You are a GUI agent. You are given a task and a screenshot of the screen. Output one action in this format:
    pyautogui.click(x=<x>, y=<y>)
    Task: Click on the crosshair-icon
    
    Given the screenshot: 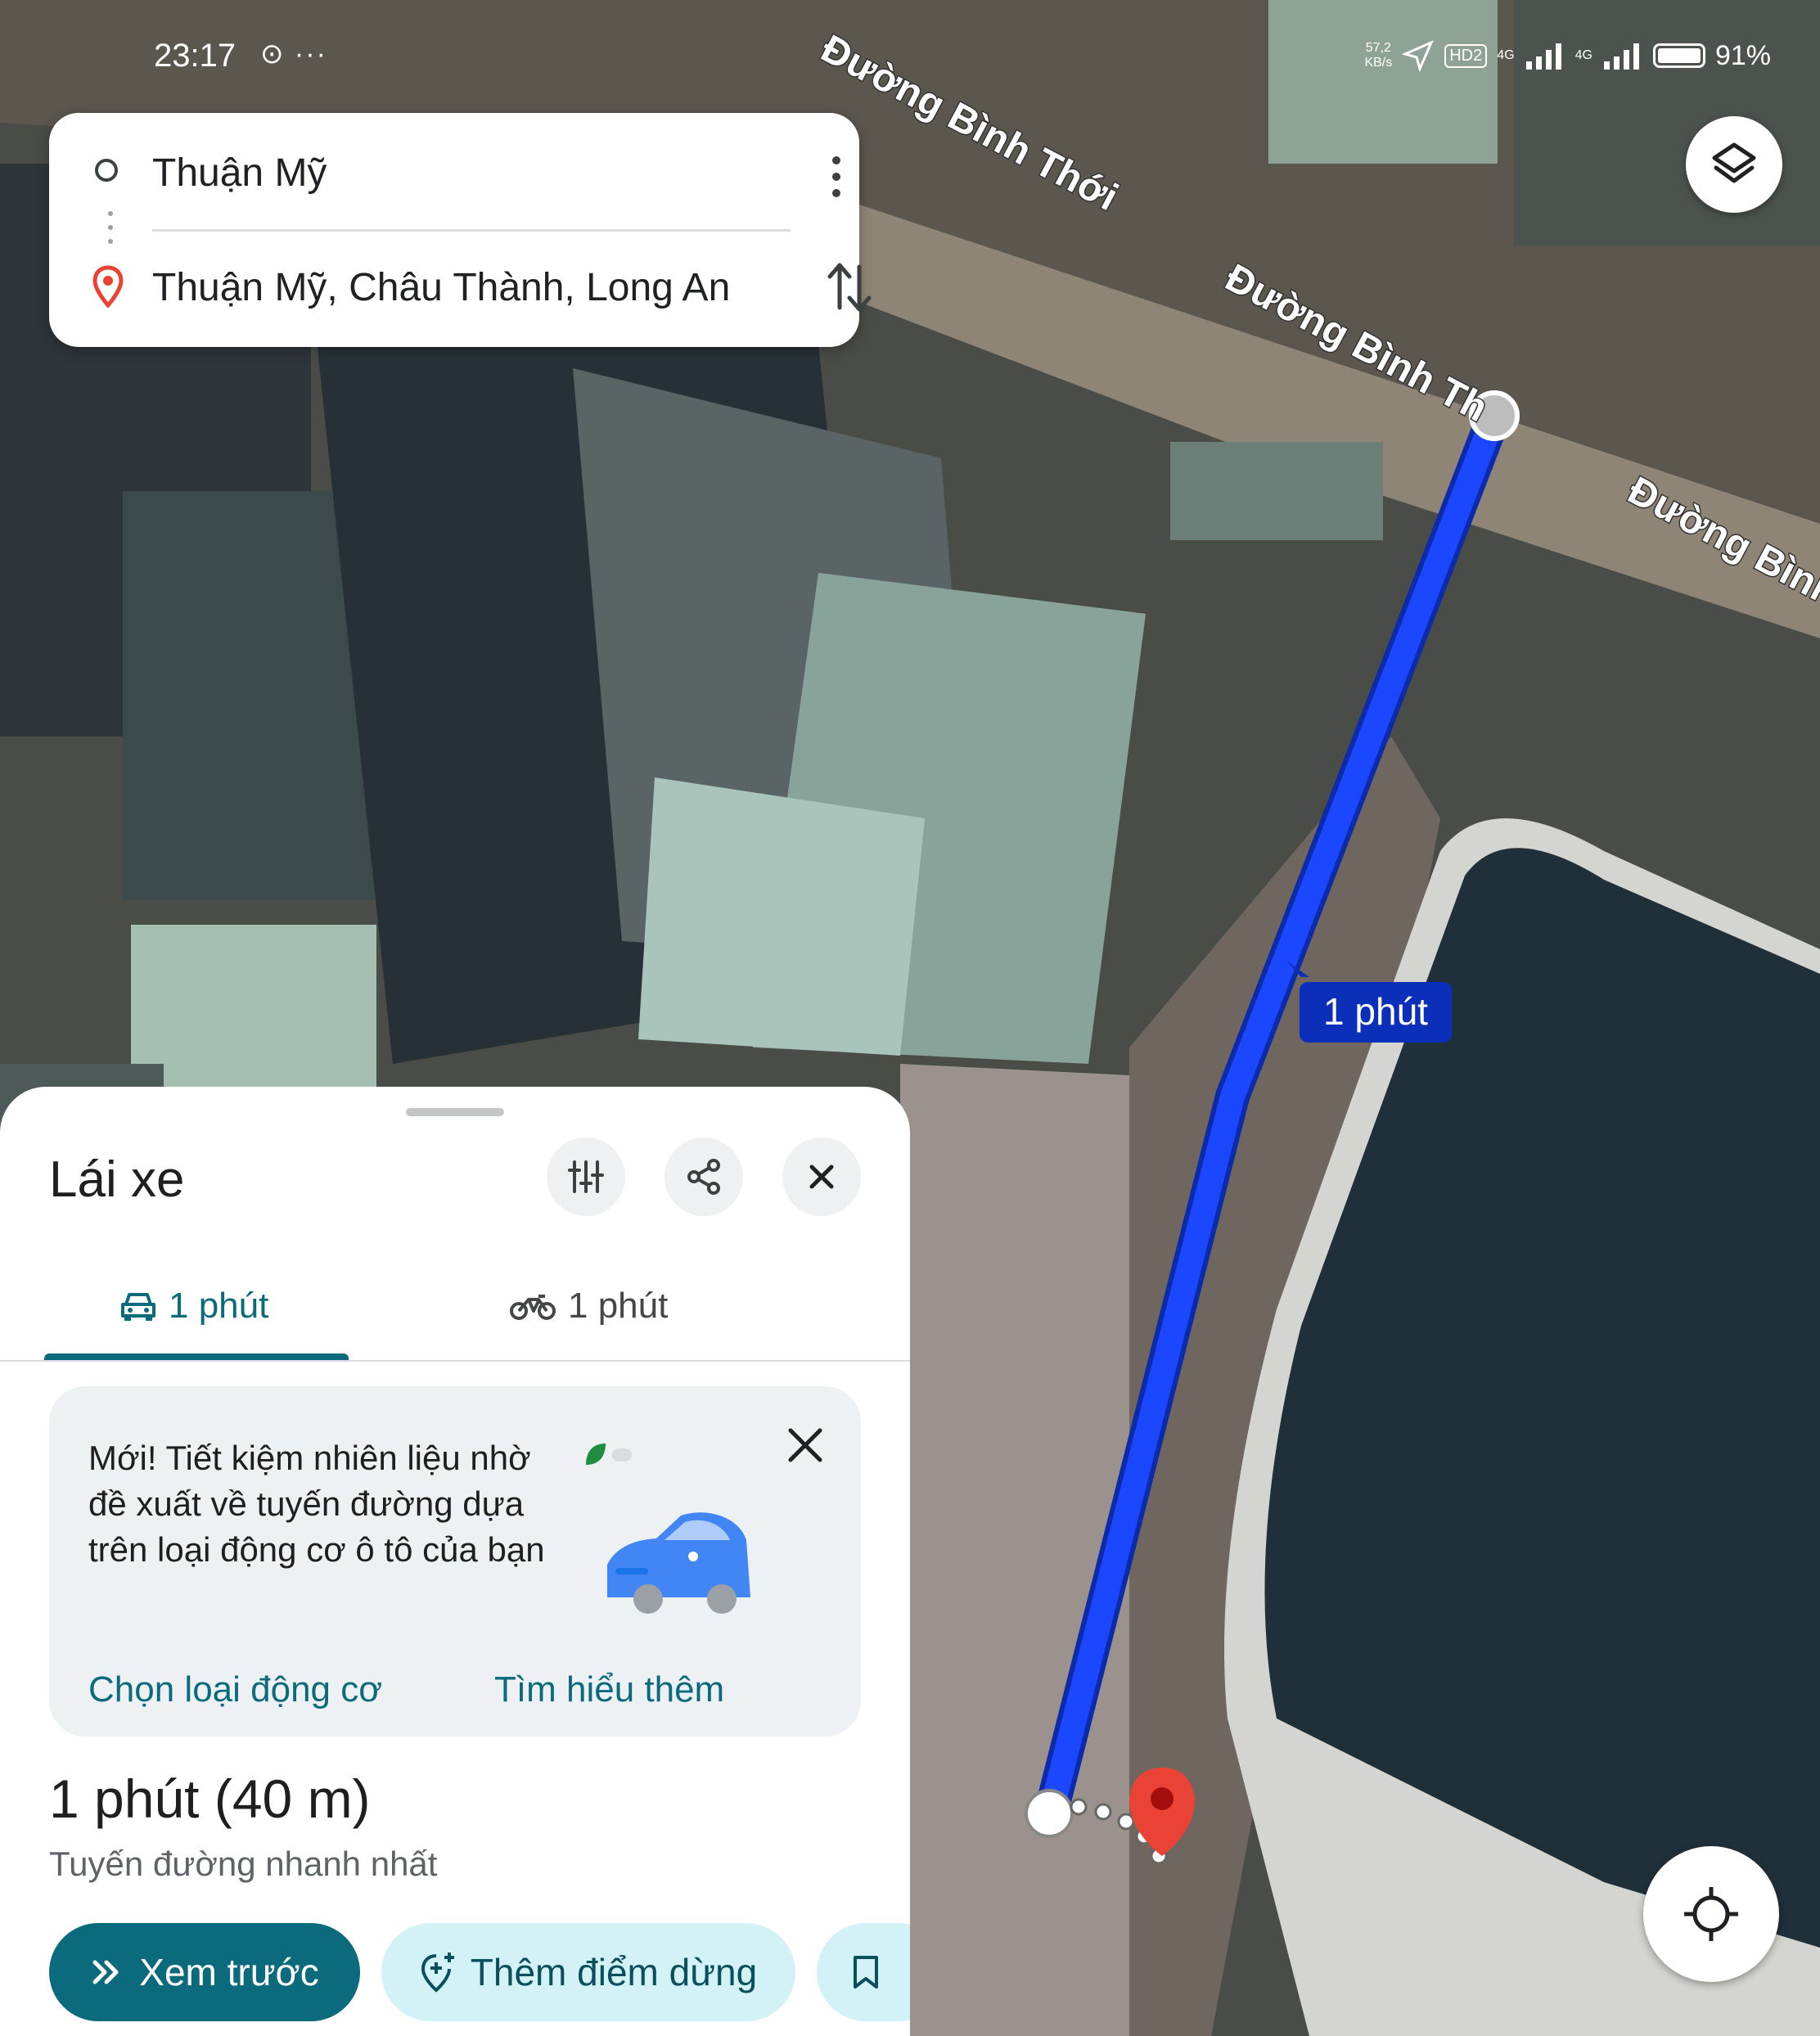 What is the action you would take?
    pyautogui.click(x=1711, y=1914)
    